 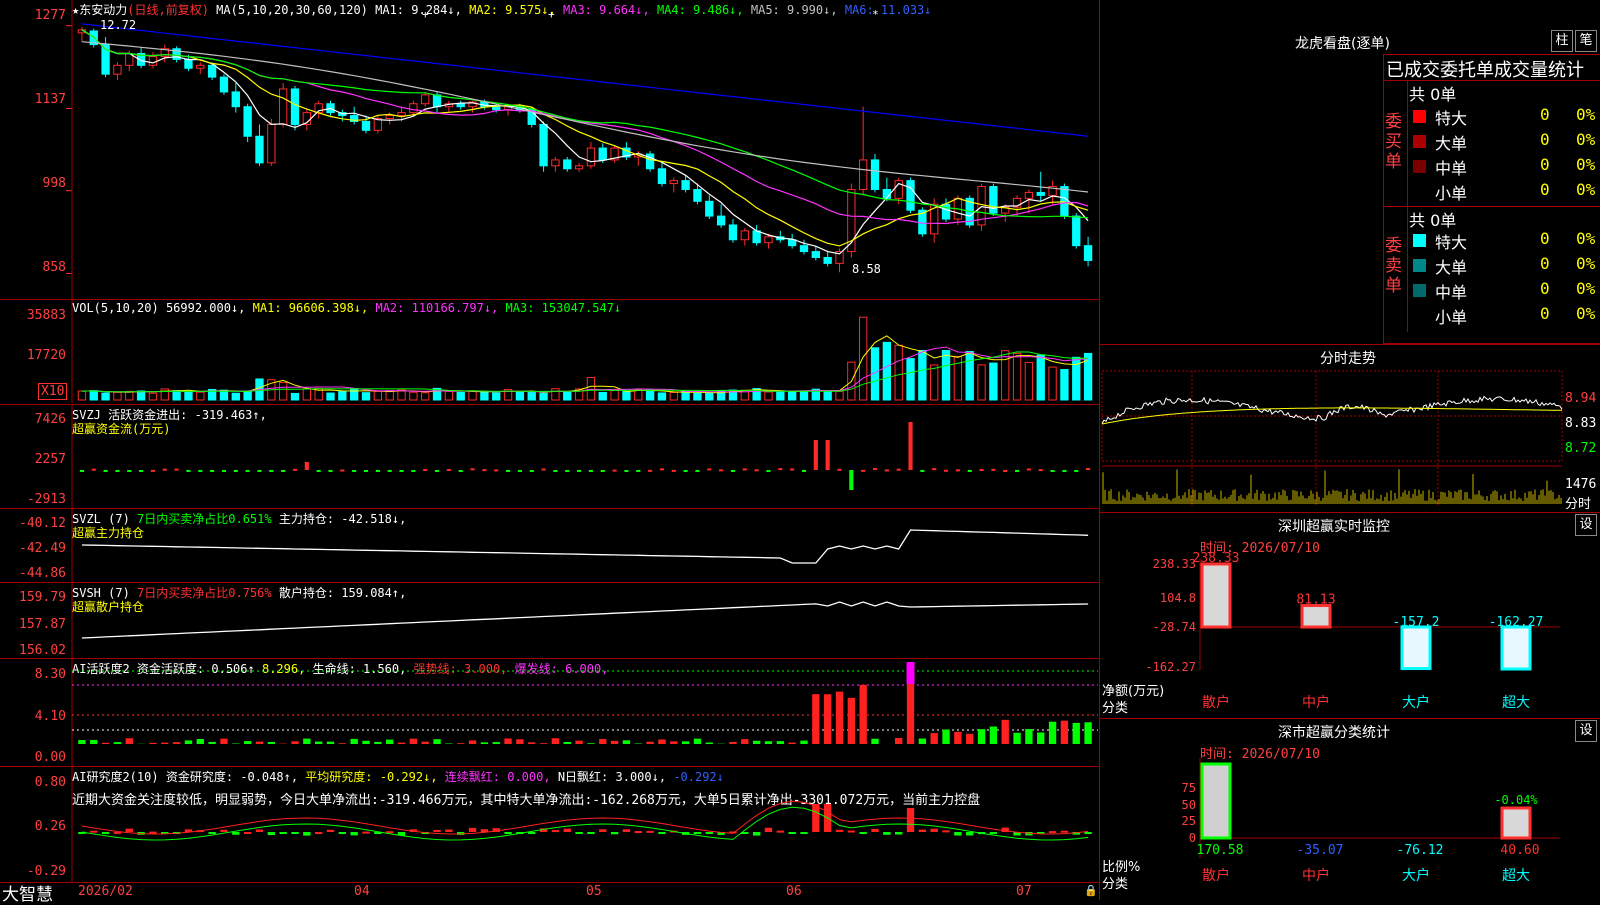 What do you see at coordinates (1545, 313) in the screenshot?
I see `sell-row-count: 0` at bounding box center [1545, 313].